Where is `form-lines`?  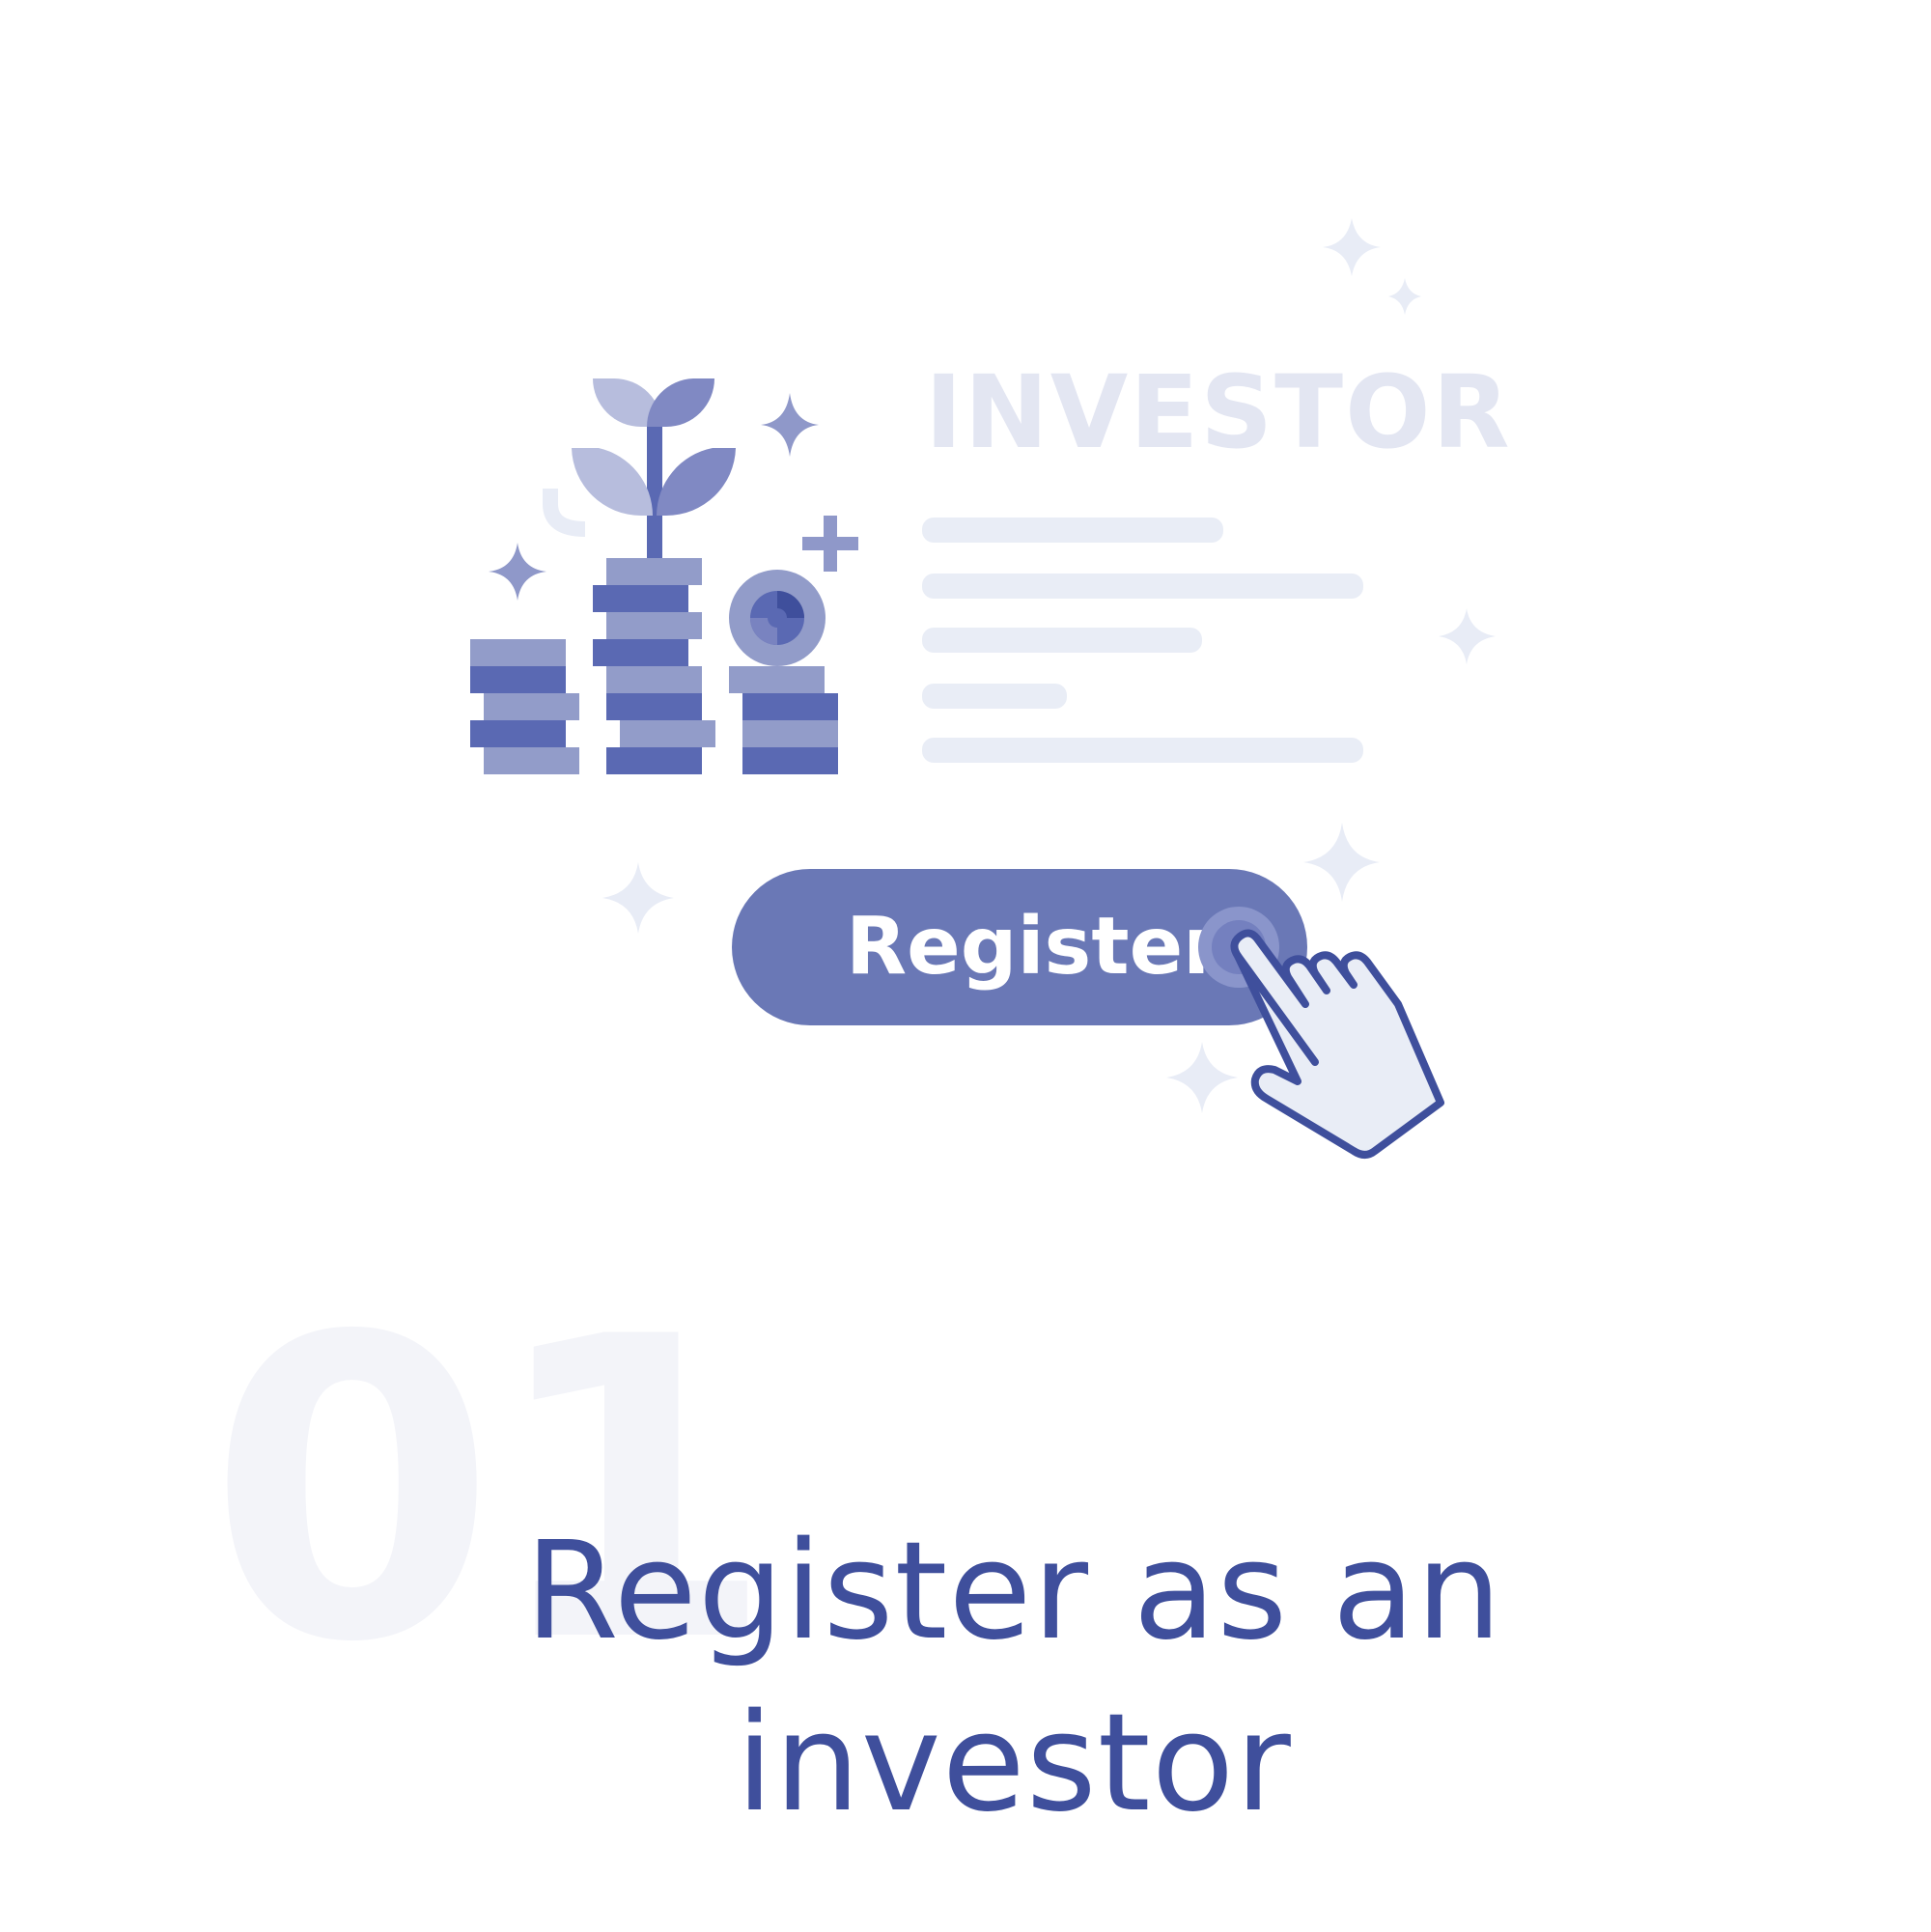
form-lines is located at coordinates (1142, 641).